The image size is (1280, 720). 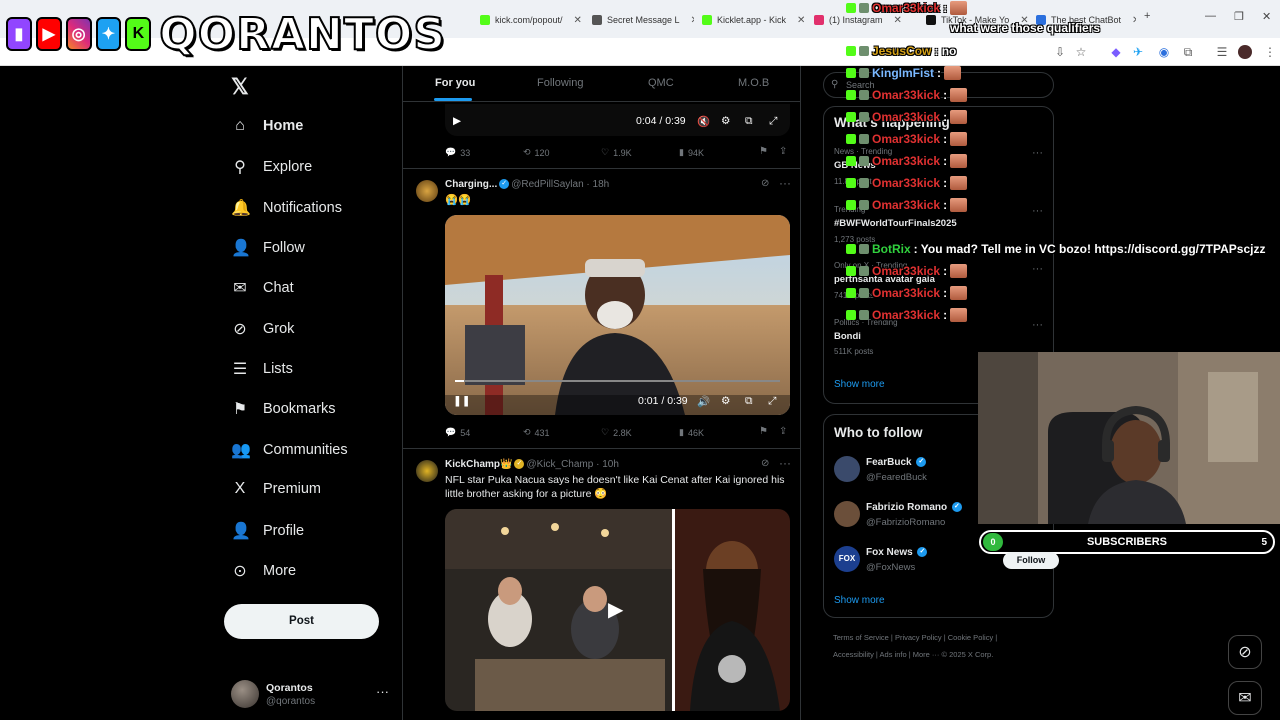 I want to click on extension-icon: ✈, so click(x=1138, y=52).